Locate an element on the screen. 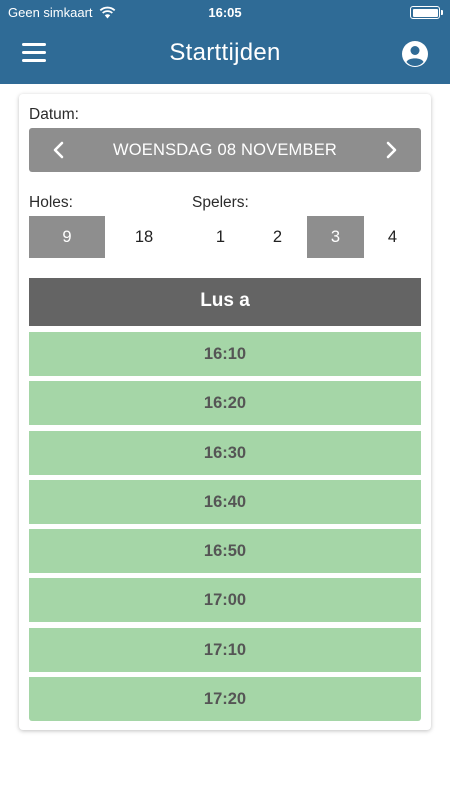 The image size is (450, 800). time-slot: 17:00 is located at coordinates (225, 600).